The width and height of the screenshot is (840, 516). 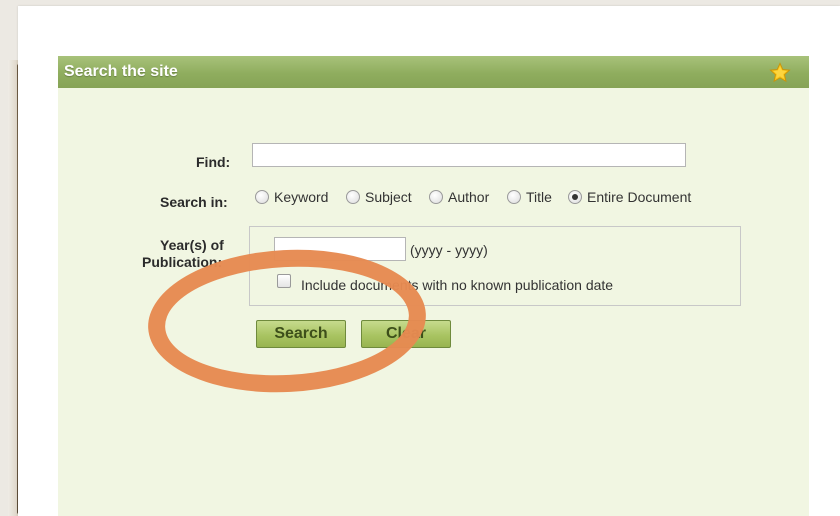 I want to click on radio-keyword: Keyword, so click(x=291, y=197).